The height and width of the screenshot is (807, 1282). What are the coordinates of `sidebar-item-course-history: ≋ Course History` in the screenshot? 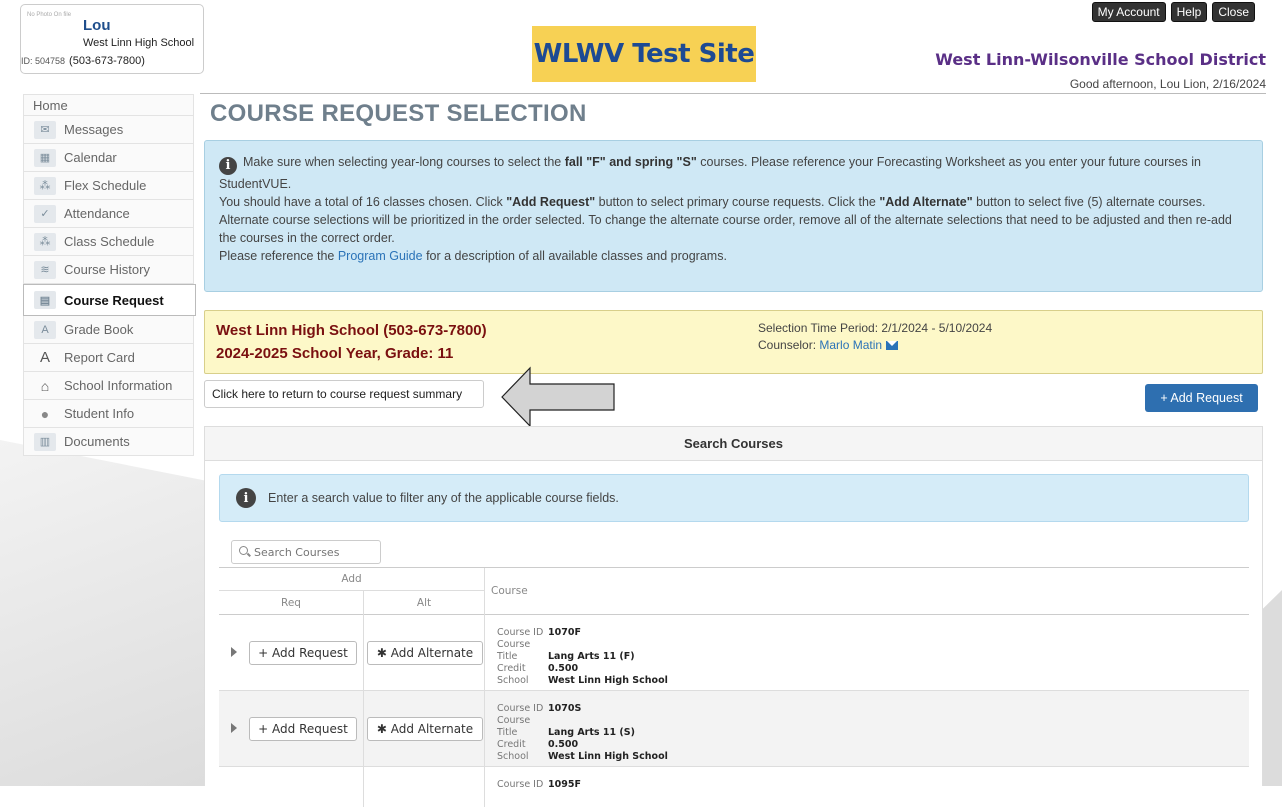 It's located at (108, 270).